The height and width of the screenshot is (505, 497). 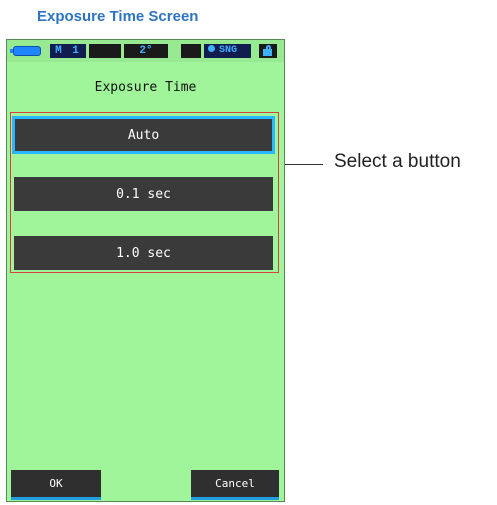 I want to click on 0-1-sec-button: 0.1 sec, so click(x=143, y=194).